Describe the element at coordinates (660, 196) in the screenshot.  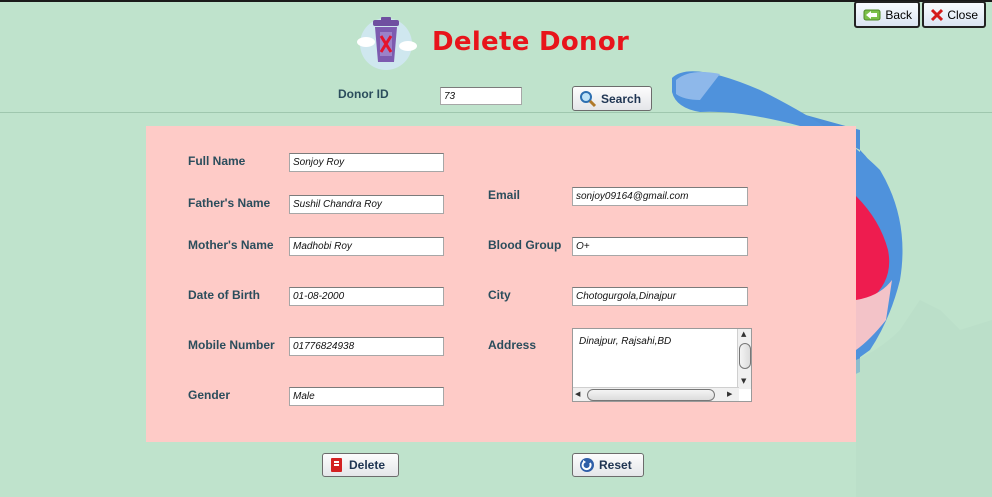
I see `email-field: sonjoy09164@gmail.com` at that location.